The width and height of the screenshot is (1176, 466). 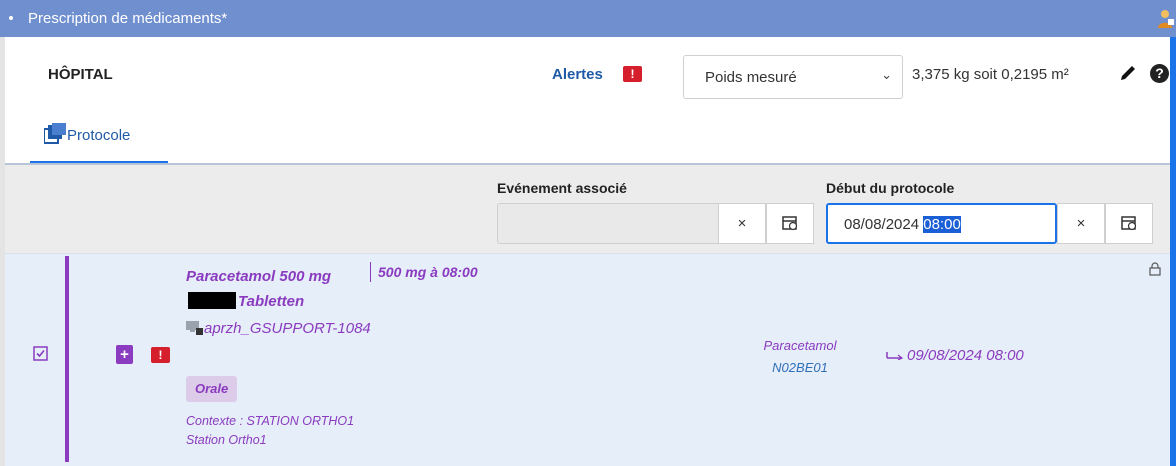 What do you see at coordinates (890, 188) in the screenshot?
I see `start-label: Début du protocole` at bounding box center [890, 188].